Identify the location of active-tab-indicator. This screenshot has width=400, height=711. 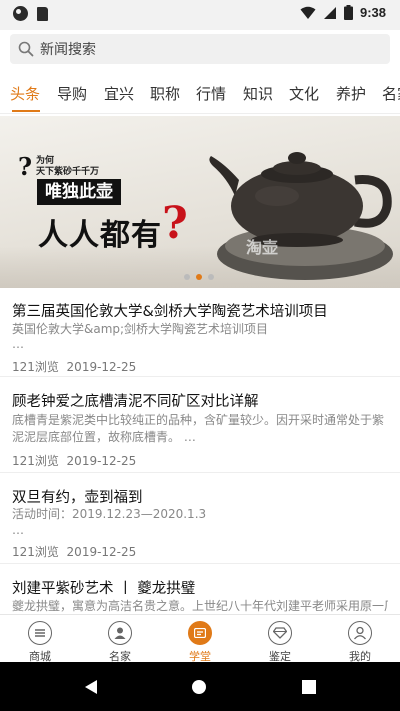
(26, 111).